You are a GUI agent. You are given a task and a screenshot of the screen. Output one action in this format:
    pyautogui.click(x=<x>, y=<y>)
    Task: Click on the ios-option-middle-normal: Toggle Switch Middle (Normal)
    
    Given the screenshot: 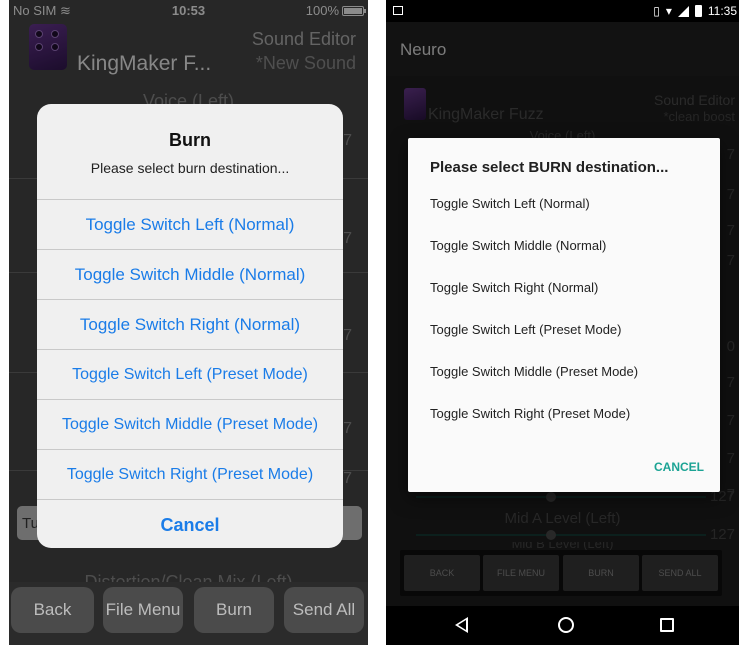 What is the action you would take?
    pyautogui.click(x=190, y=275)
    